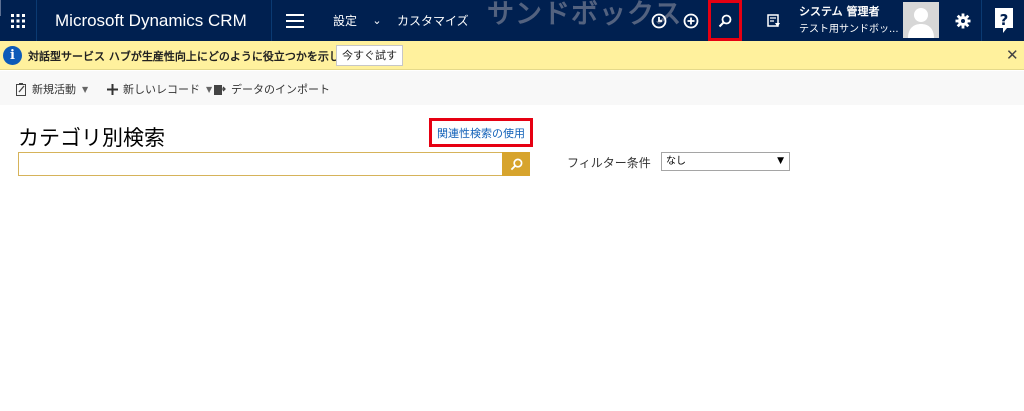  I want to click on avatar, so click(921, 20).